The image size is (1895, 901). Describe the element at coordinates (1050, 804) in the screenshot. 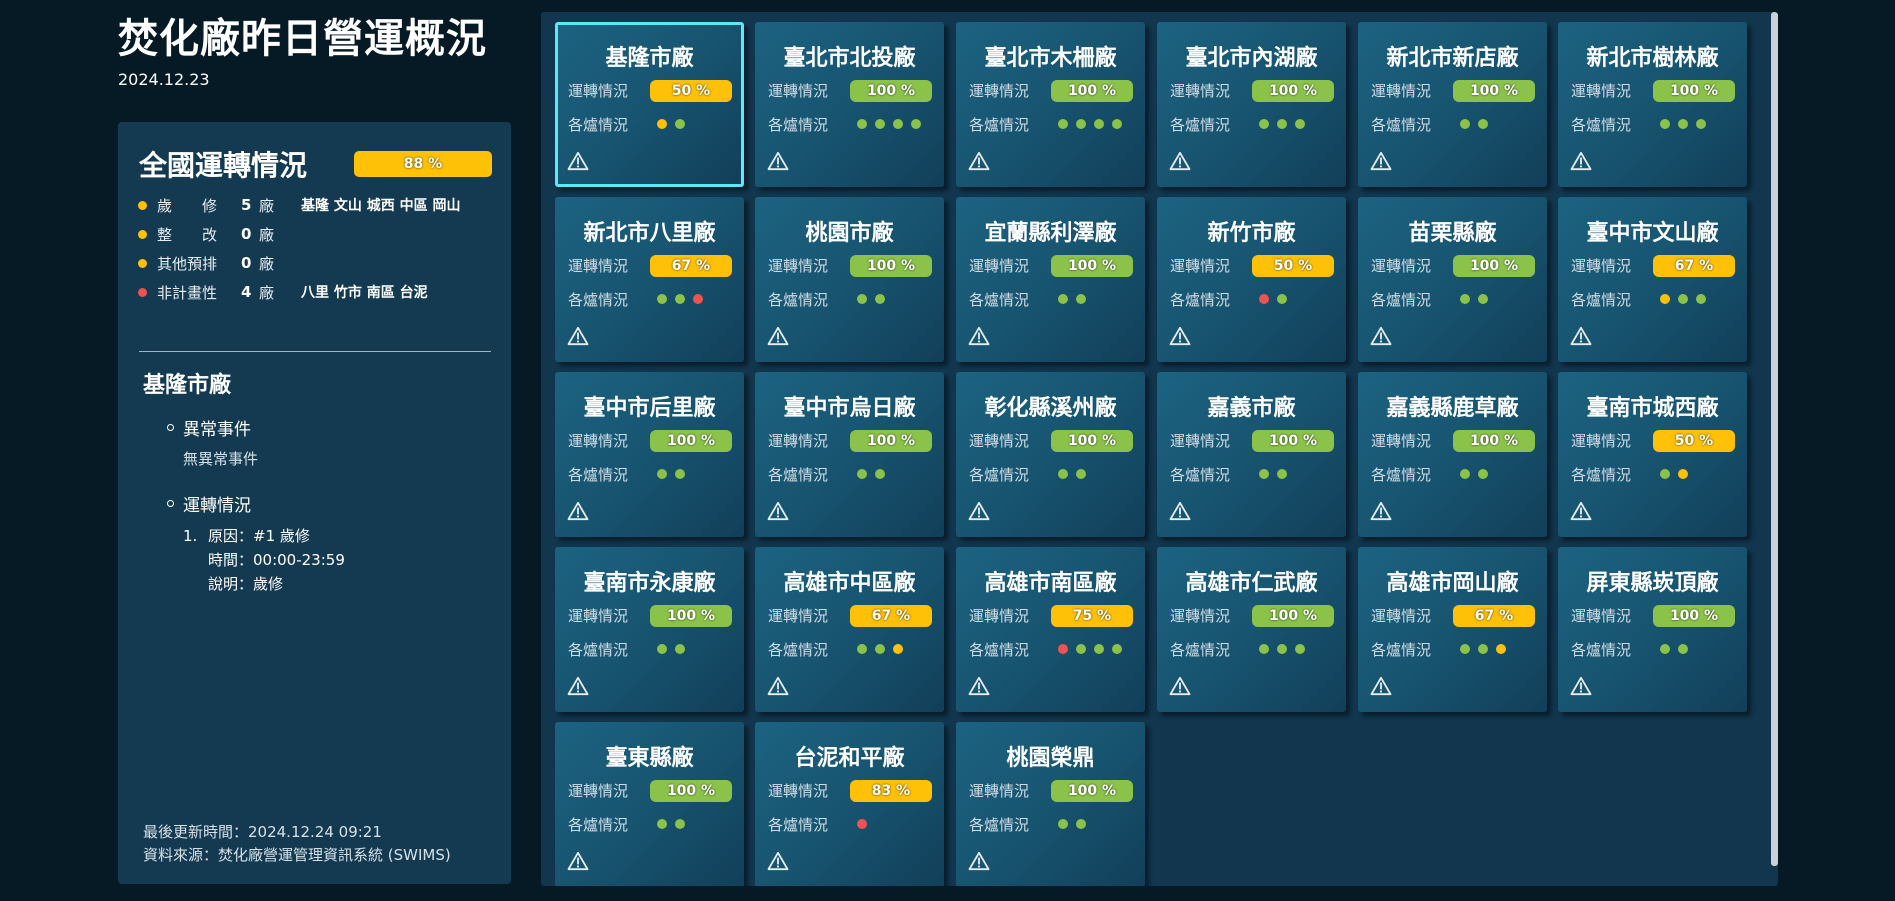

I see `plant-card: 桃園榮鼎 運轉情況 100 % 各爐情況` at that location.